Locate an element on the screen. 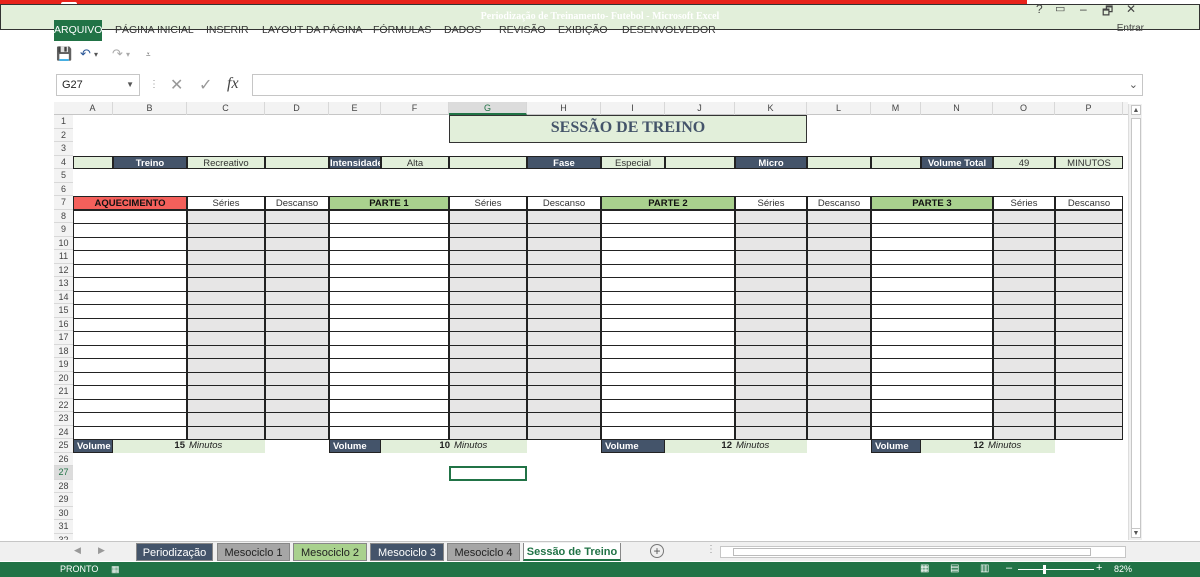  volume-value: 15 Minutos is located at coordinates (189, 446).